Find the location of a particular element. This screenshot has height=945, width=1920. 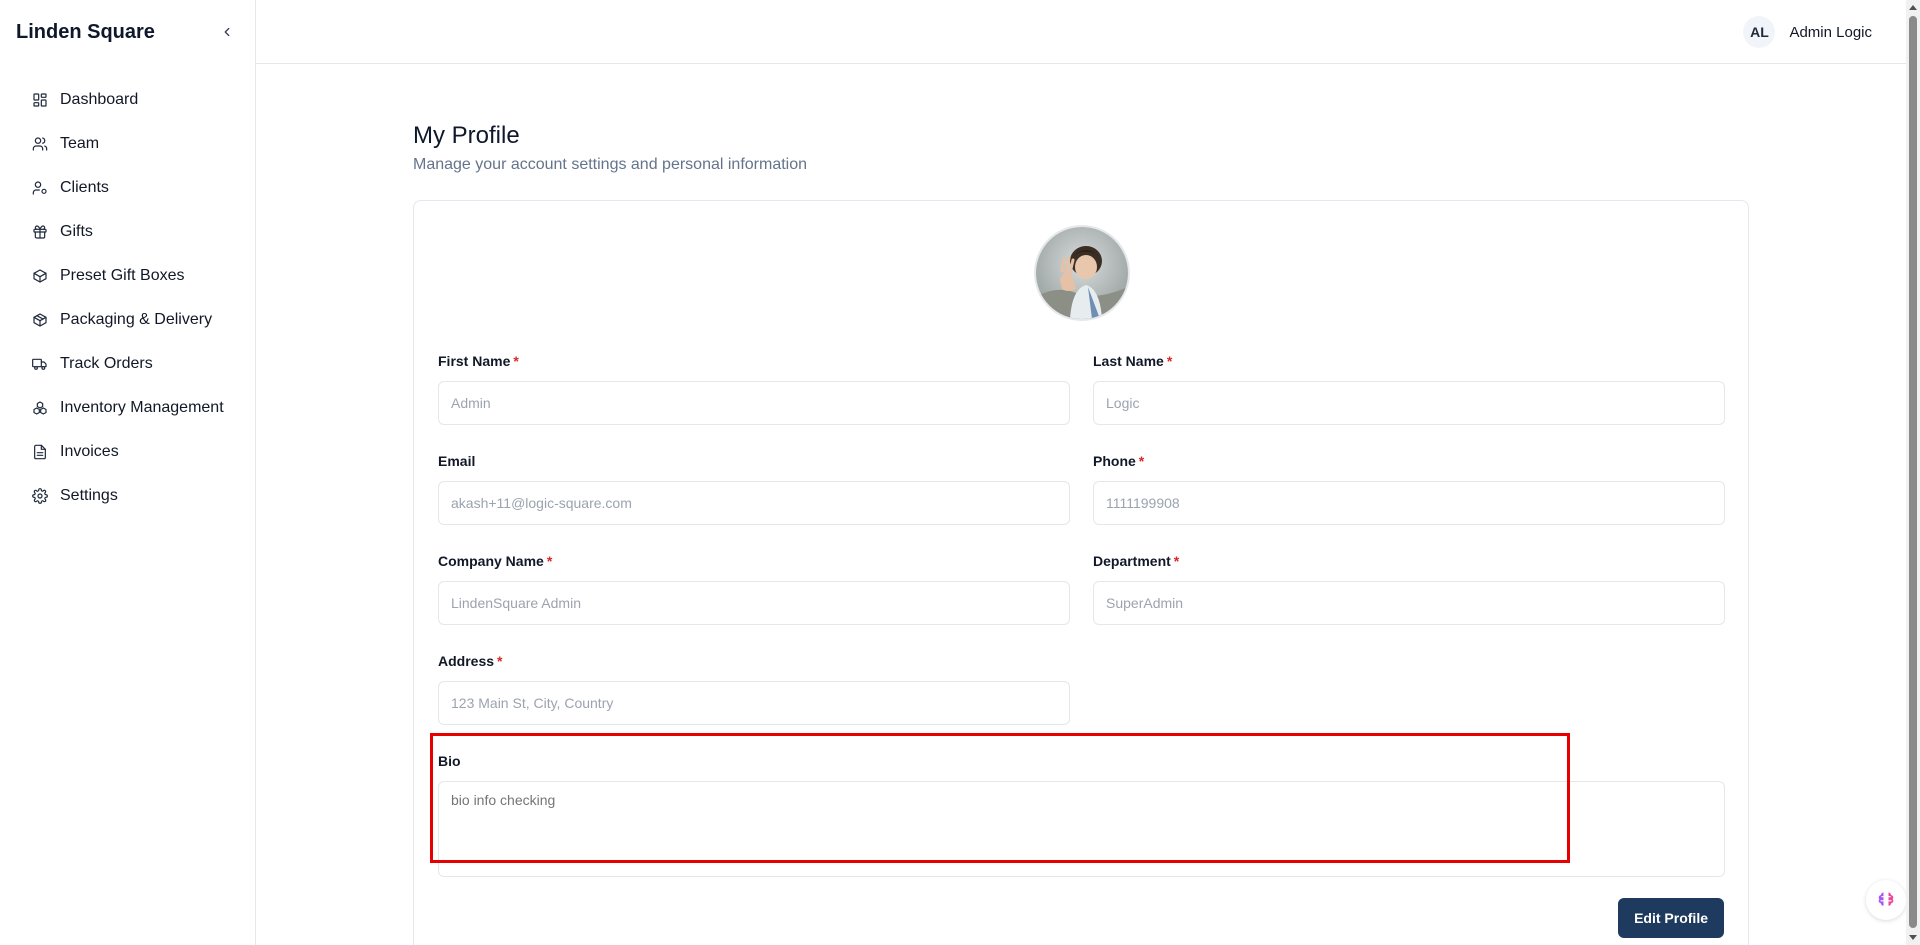

gear-icon is located at coordinates (40, 496).